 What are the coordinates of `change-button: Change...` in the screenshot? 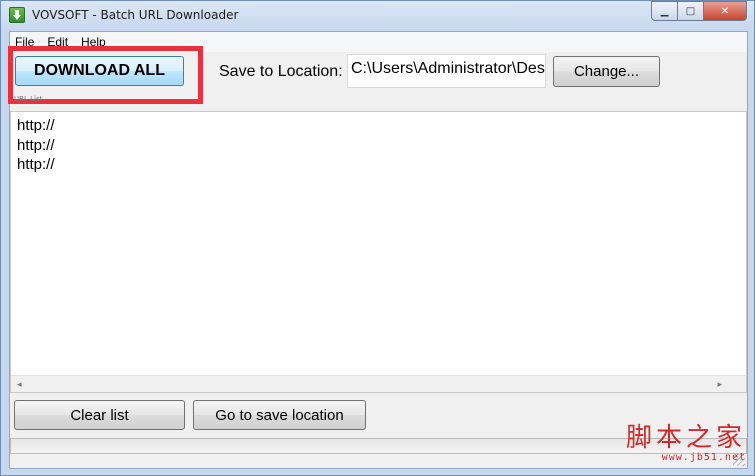 It's located at (606, 71).